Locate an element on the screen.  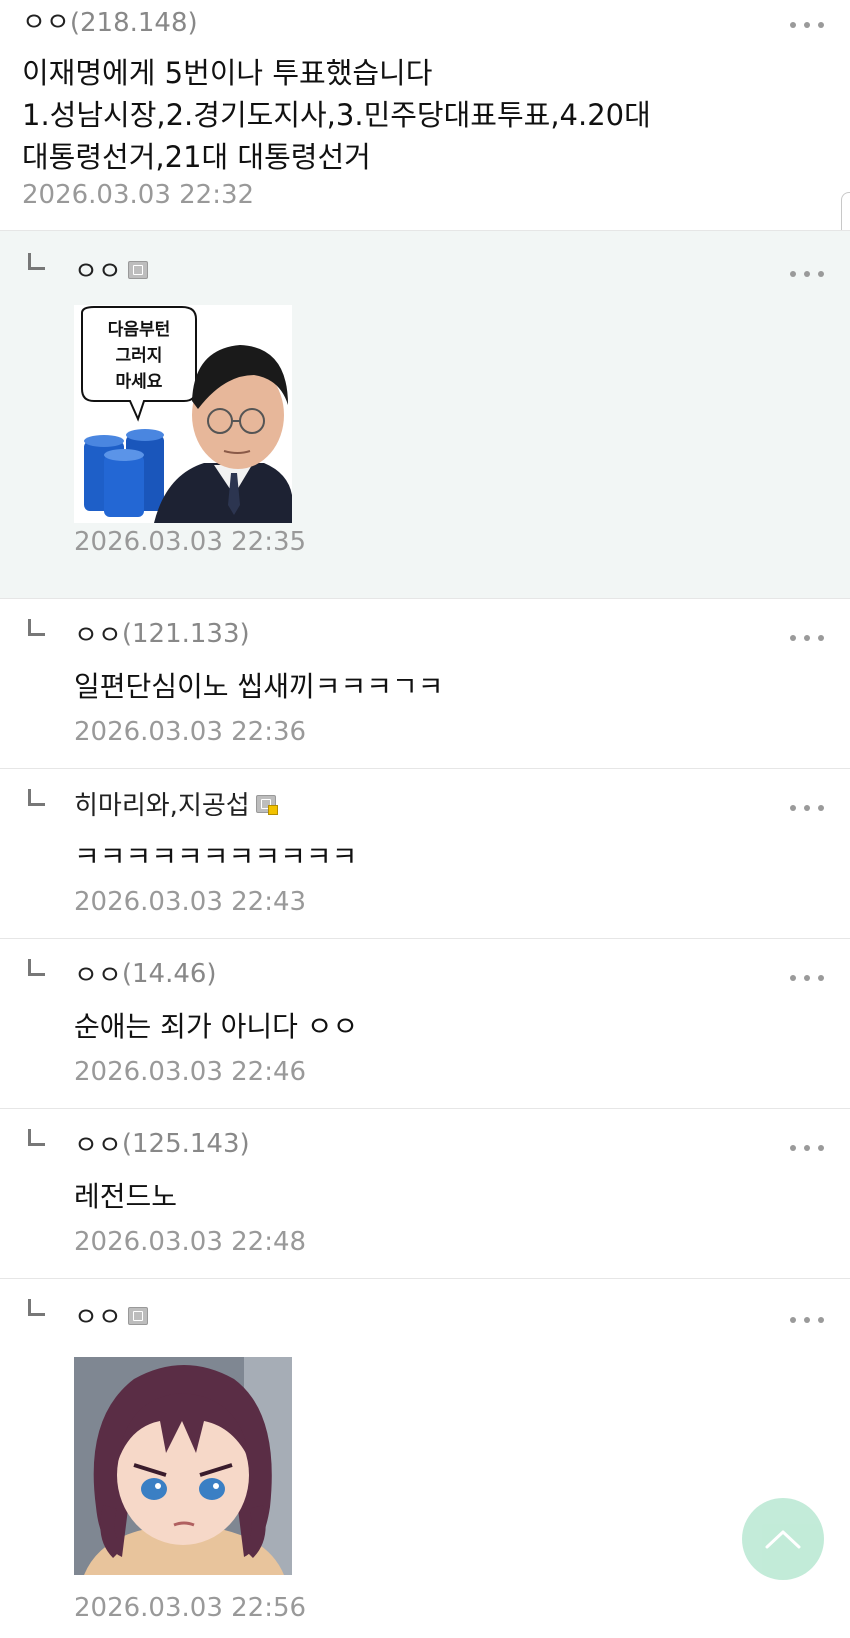
reply-author: ㅇㅇ (14.46) is located at coordinates (145, 973).